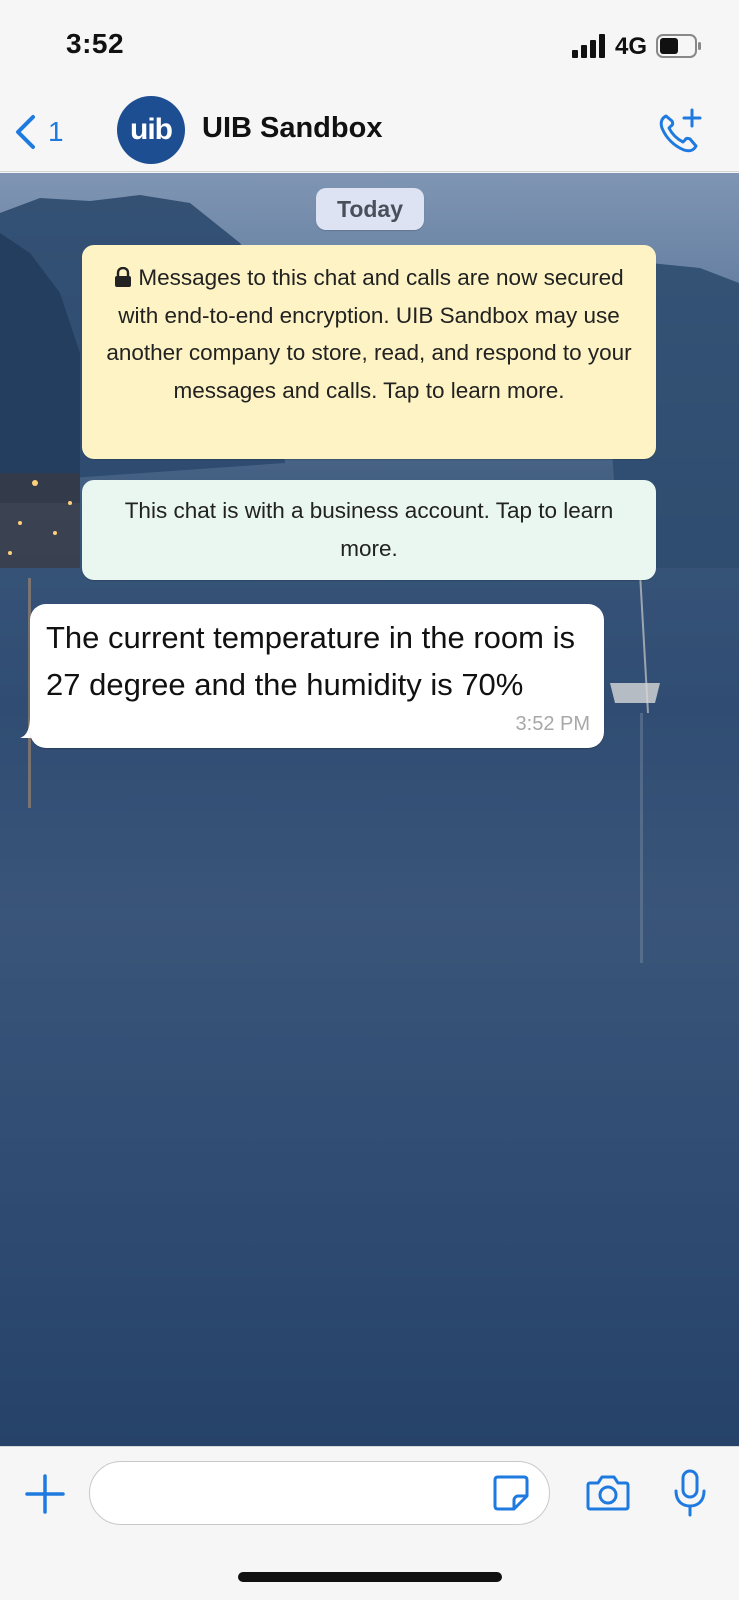  What do you see at coordinates (56, 131) in the screenshot?
I see `unread-count: 1` at bounding box center [56, 131].